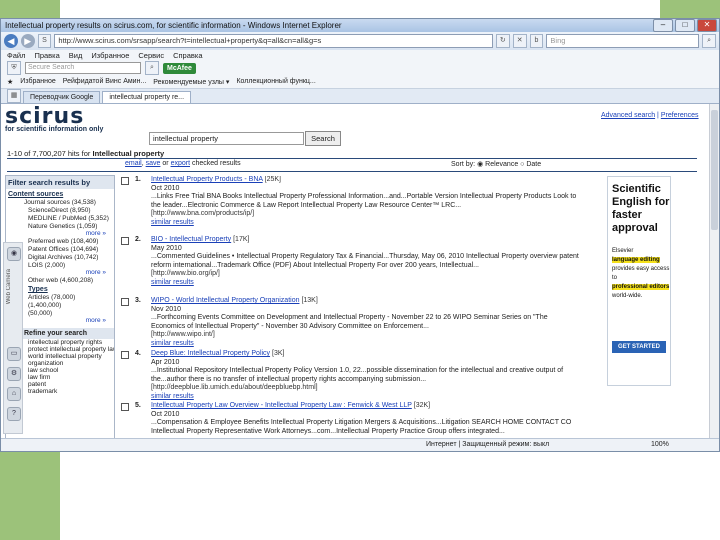  I want to click on result-date: Apr 2010, so click(165, 362).